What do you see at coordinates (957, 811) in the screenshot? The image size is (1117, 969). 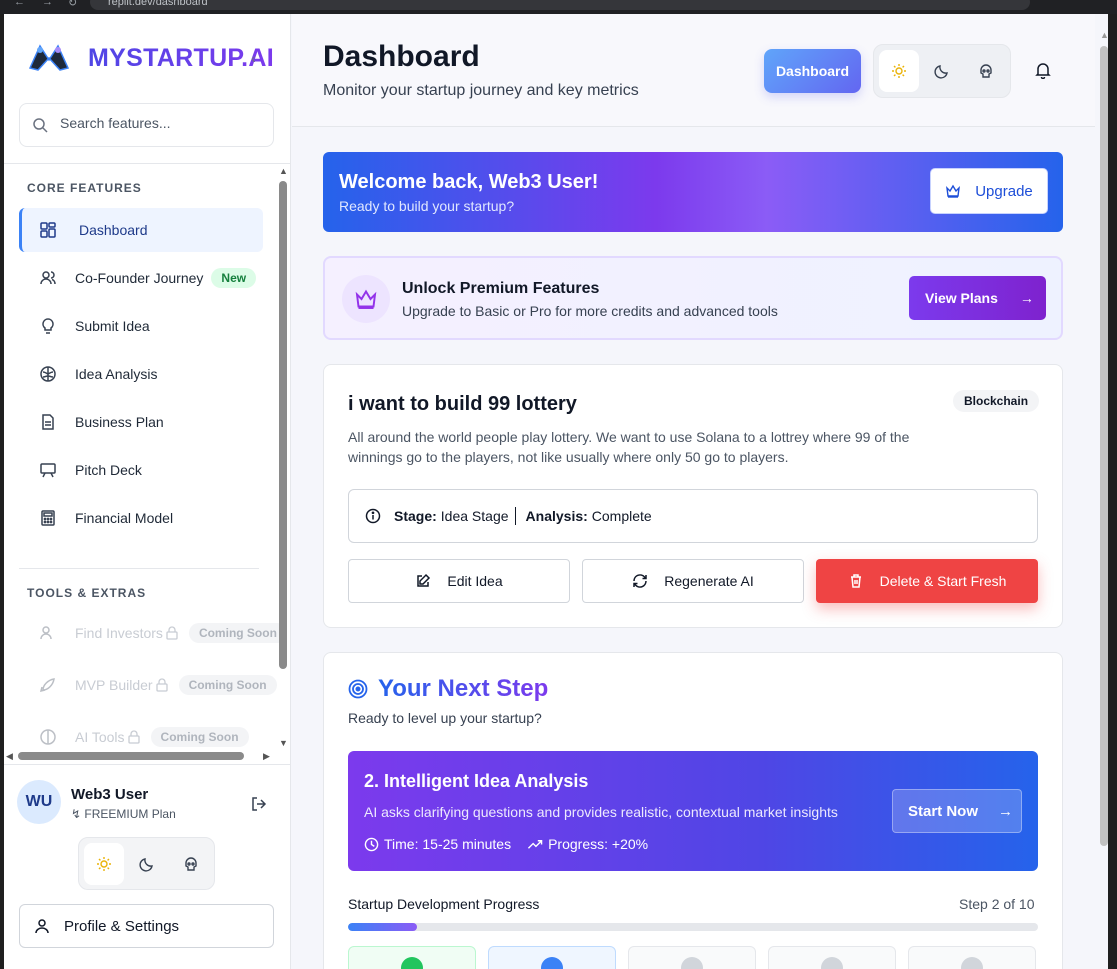 I see `start-now-button: Start Now →` at bounding box center [957, 811].